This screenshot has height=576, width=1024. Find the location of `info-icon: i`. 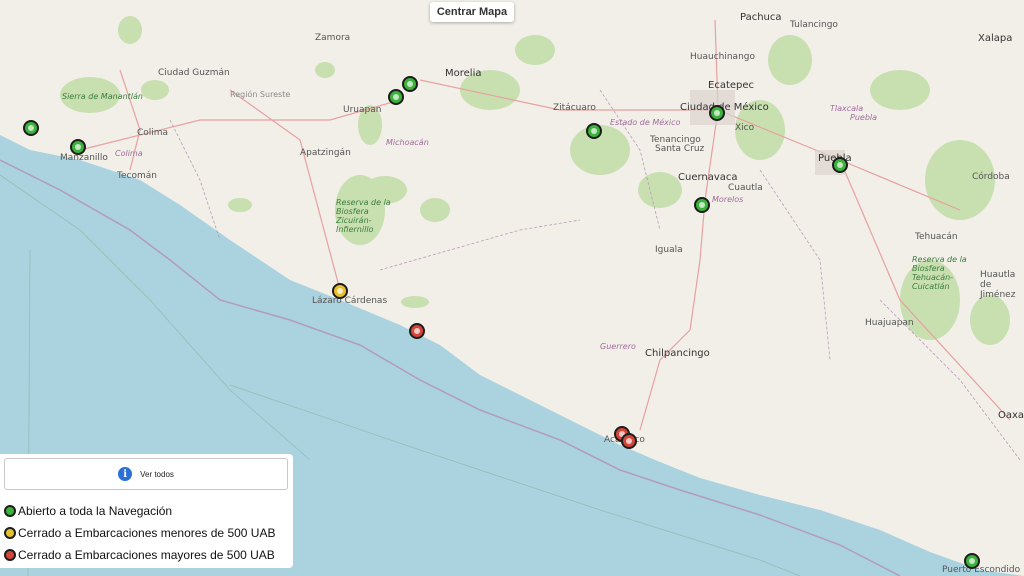

info-icon: i is located at coordinates (125, 474).